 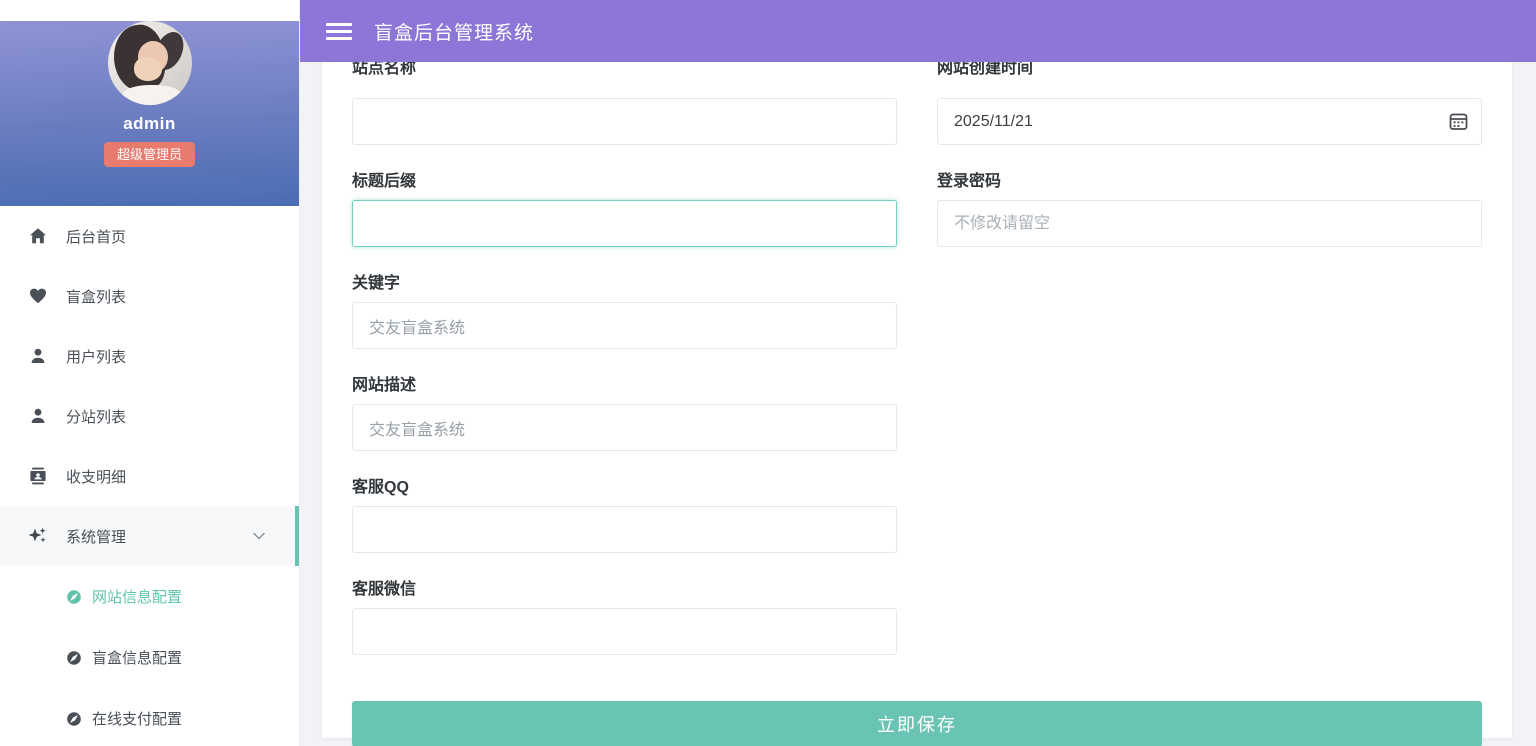 What do you see at coordinates (969, 181) in the screenshot?
I see `login-password-label: 登录密码` at bounding box center [969, 181].